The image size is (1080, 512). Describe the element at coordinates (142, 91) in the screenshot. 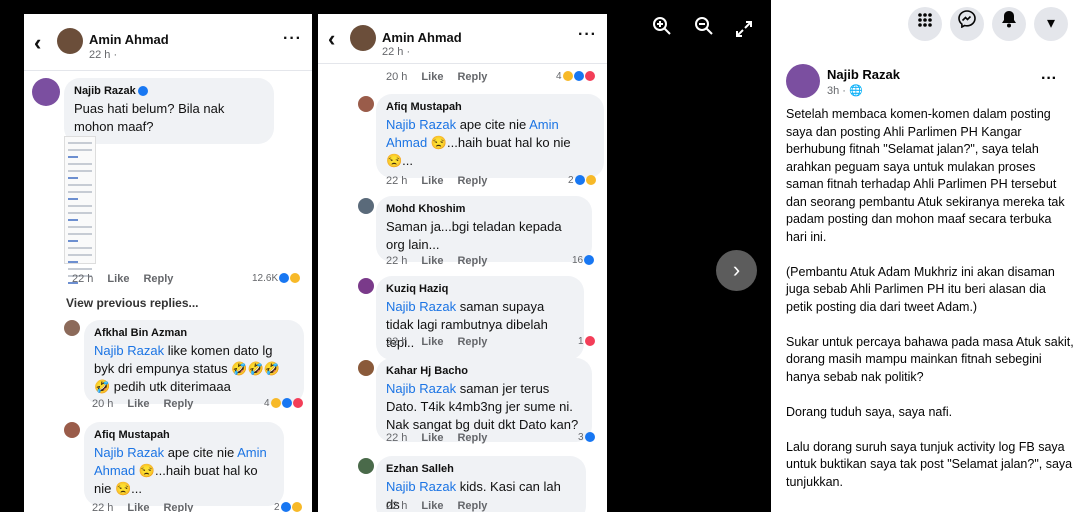

I see `verified-badge-icon` at that location.